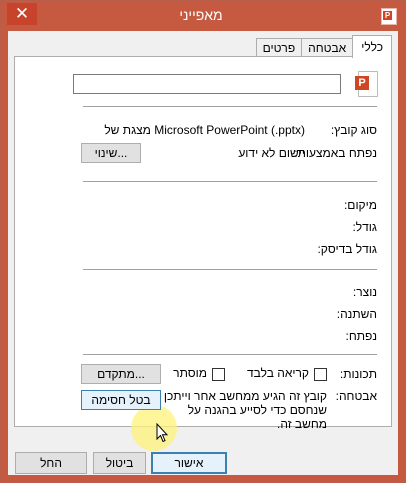  Describe the element at coordinates (189, 463) in the screenshot. I see `ok-button: אישור` at that location.